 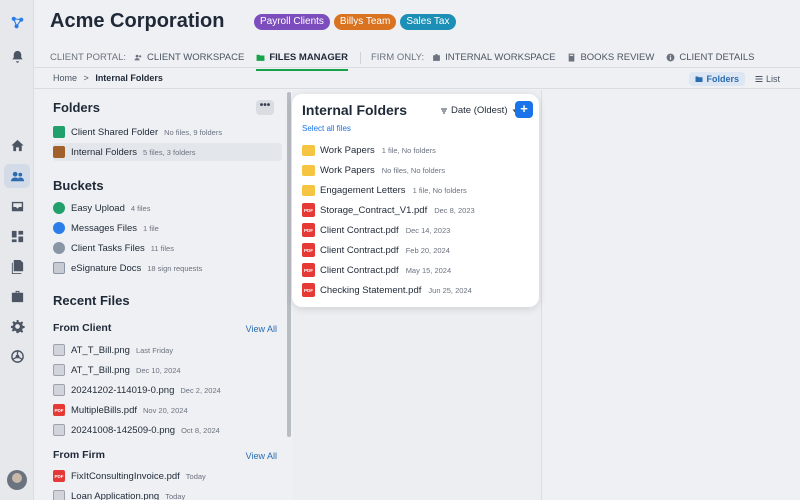 I want to click on documents-icon, so click(x=17, y=266).